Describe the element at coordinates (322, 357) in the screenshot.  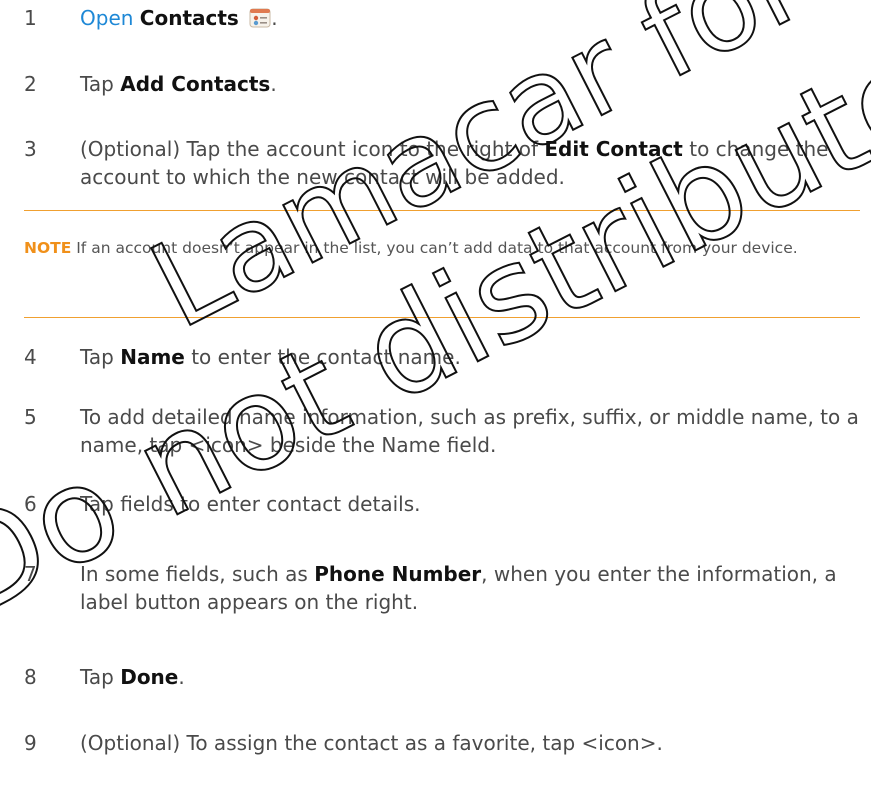
I see `step-text-end: to enter the contact name.` at that location.